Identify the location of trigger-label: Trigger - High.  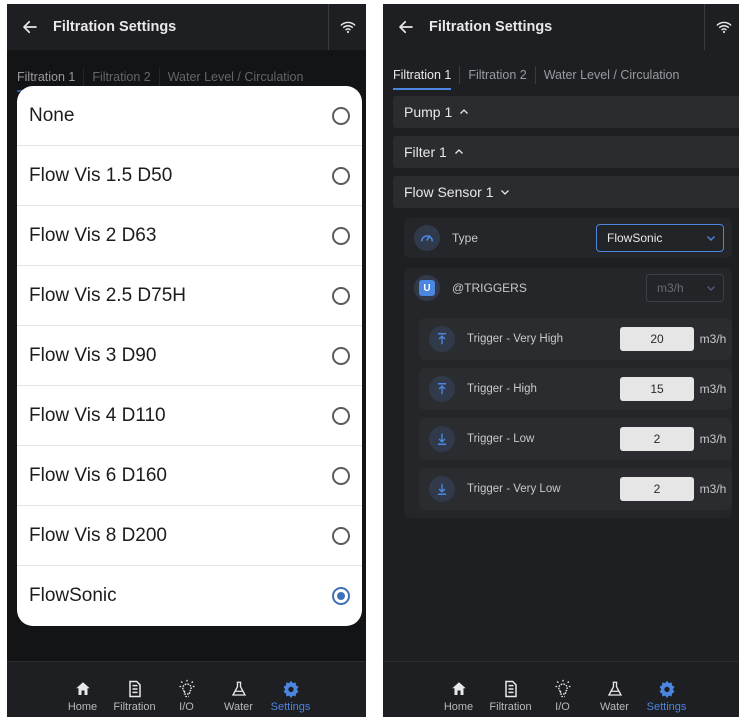
(502, 389).